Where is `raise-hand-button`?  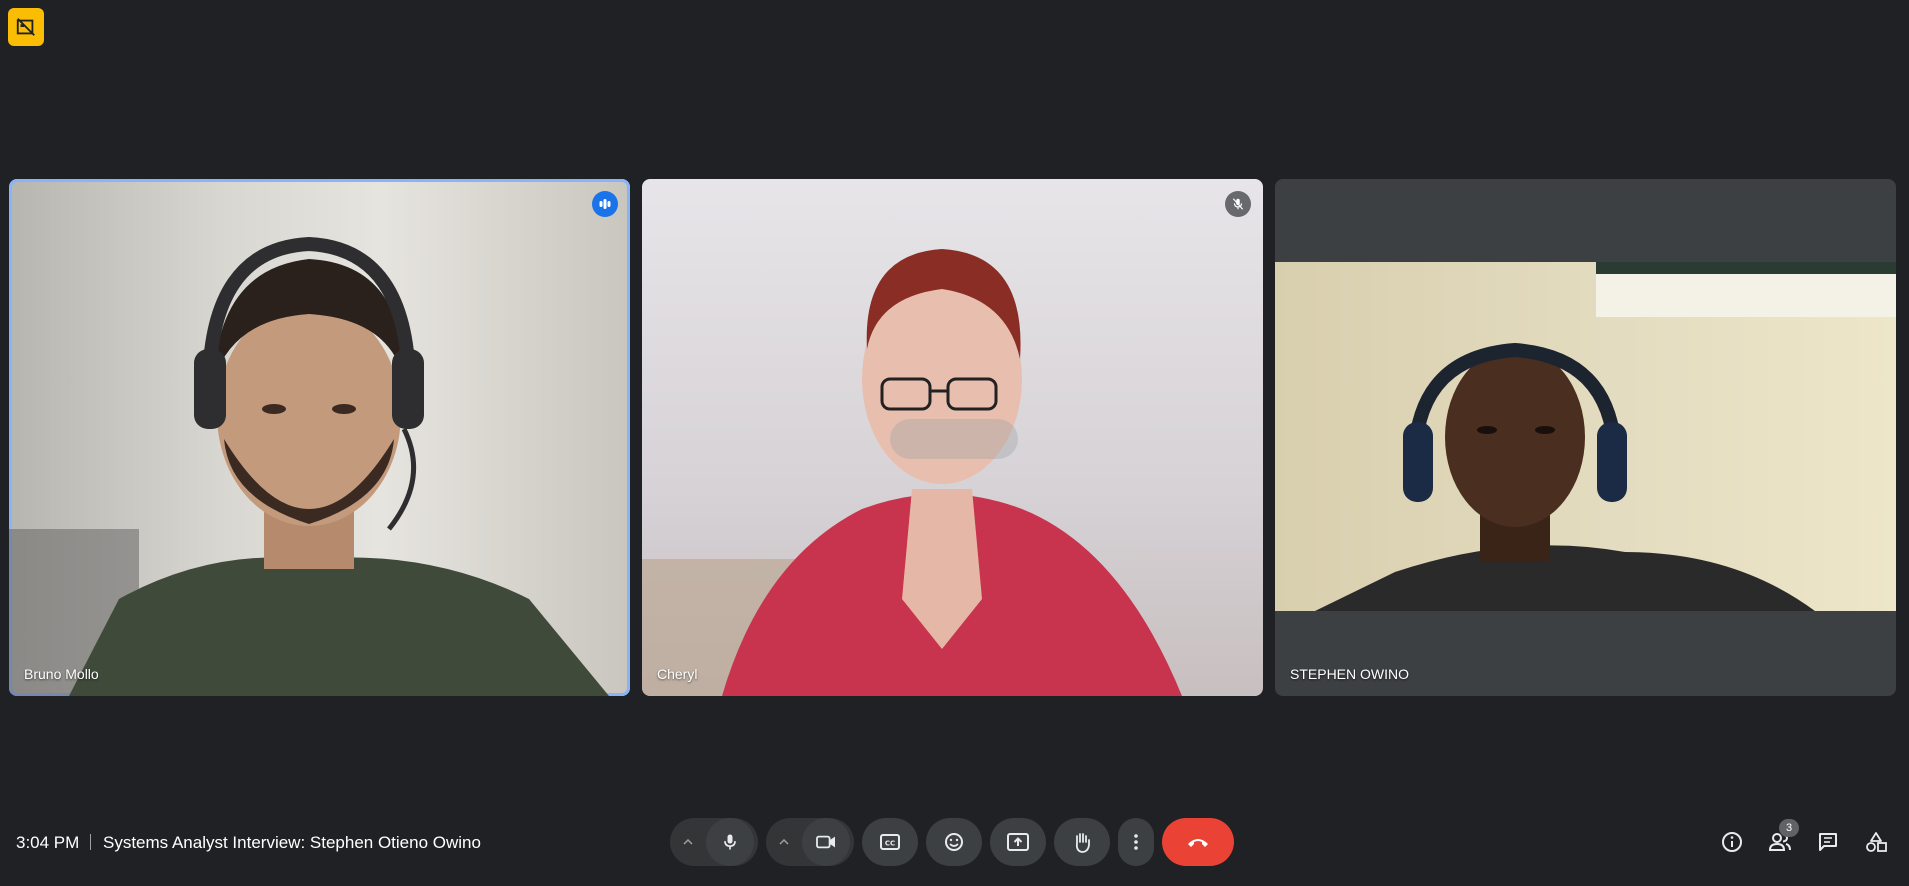 raise-hand-button is located at coordinates (1082, 842).